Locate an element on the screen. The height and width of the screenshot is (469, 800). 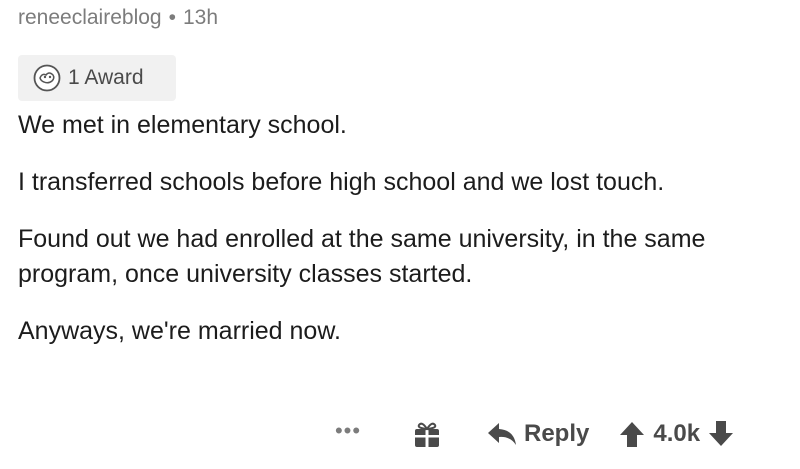
comment-meta: reneeclaireblog • 13h is located at coordinates (118, 18).